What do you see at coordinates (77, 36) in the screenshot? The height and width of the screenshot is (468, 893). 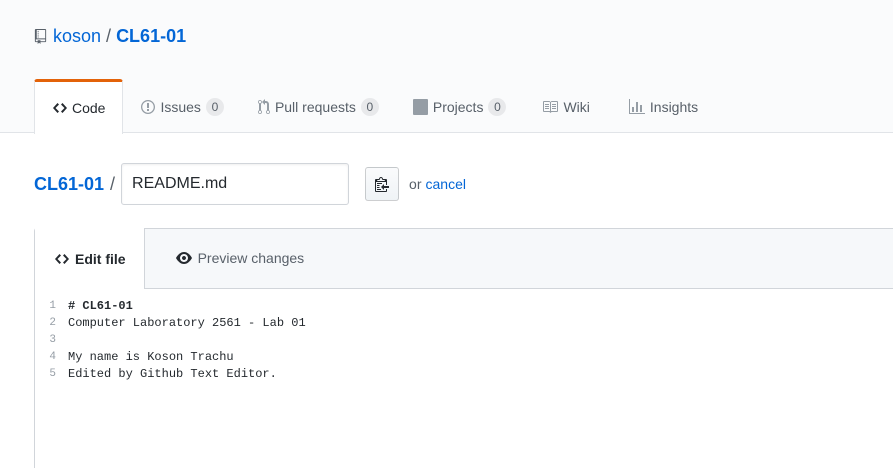 I see `repo-owner-link: koson` at bounding box center [77, 36].